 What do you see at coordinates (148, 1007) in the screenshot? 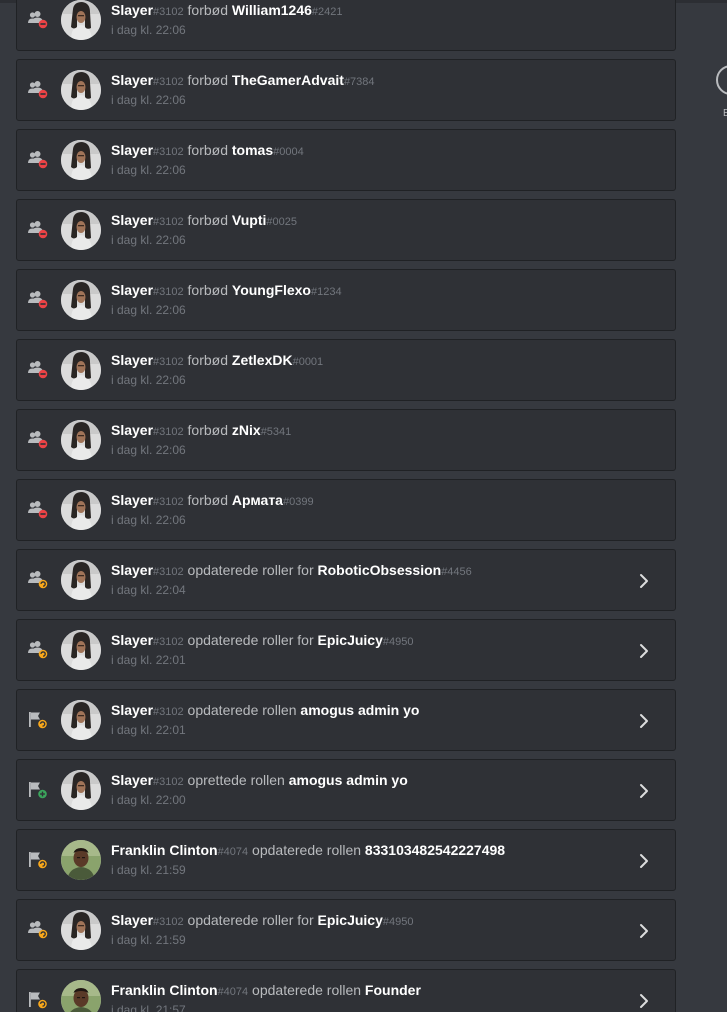
I see `entry-timestamp: i dag kl. 21:57` at bounding box center [148, 1007].